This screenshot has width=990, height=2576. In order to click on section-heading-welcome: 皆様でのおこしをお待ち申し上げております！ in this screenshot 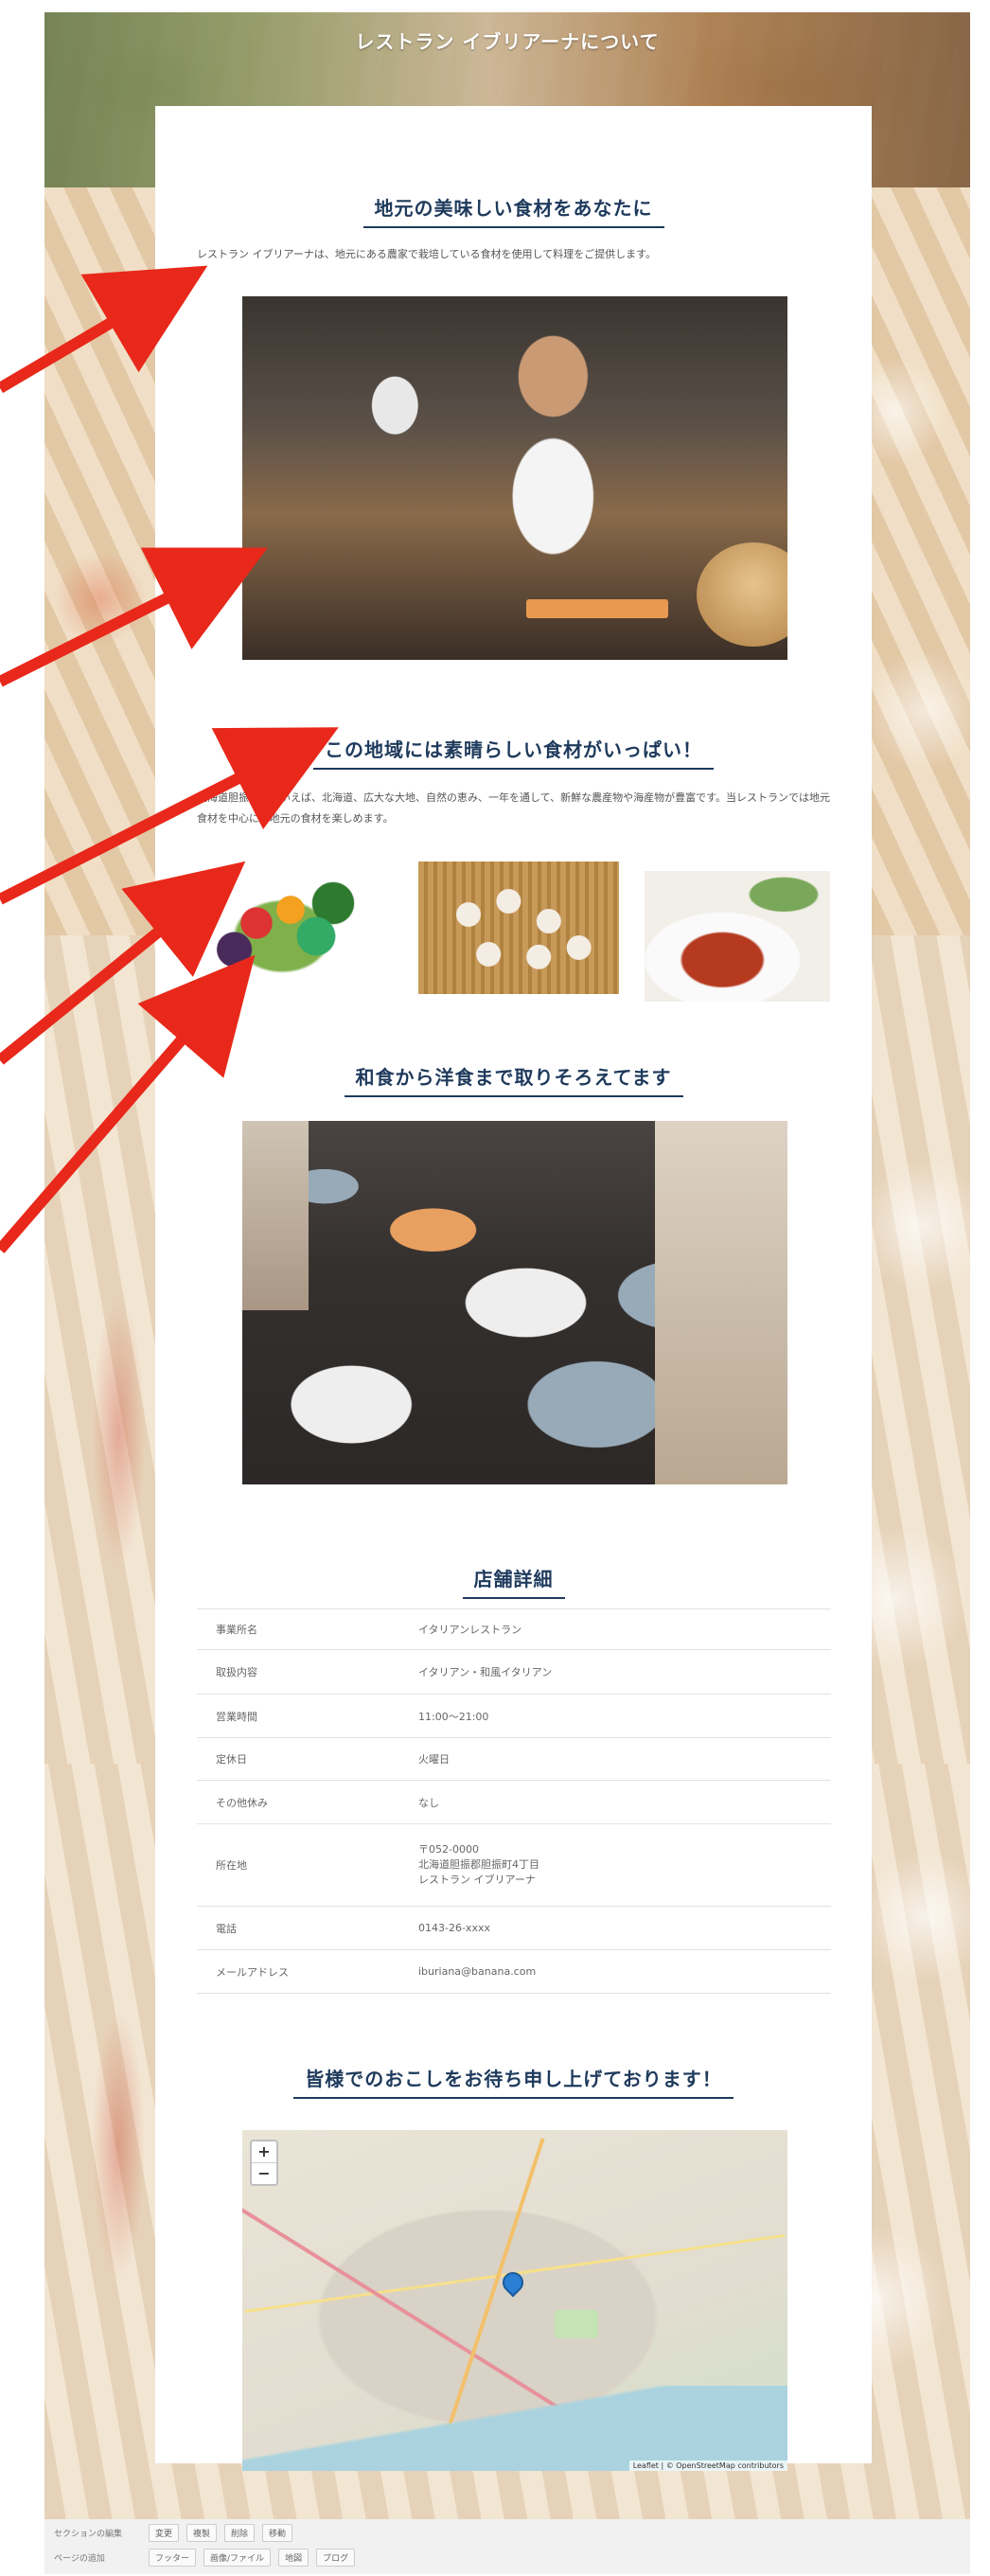, I will do `click(513, 2082)`.